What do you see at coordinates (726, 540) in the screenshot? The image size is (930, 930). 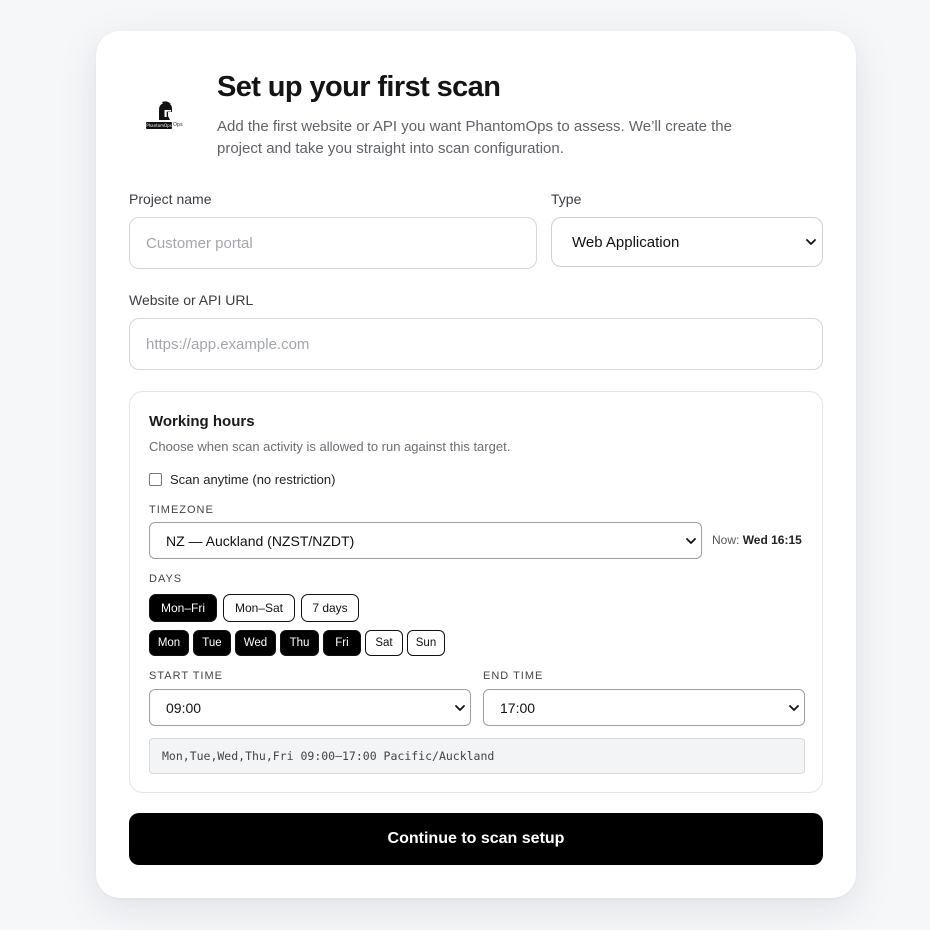 I see `current-time-label: Now:` at bounding box center [726, 540].